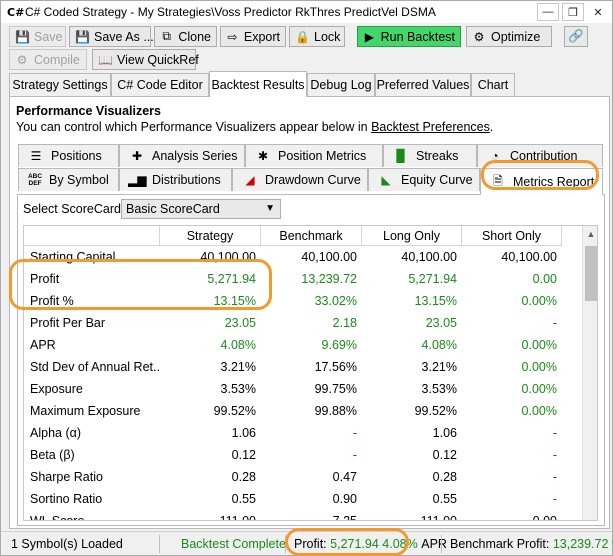 Image resolution: width=613 pixels, height=556 pixels. What do you see at coordinates (548, 12) in the screenshot?
I see `minimize-button: —` at bounding box center [548, 12].